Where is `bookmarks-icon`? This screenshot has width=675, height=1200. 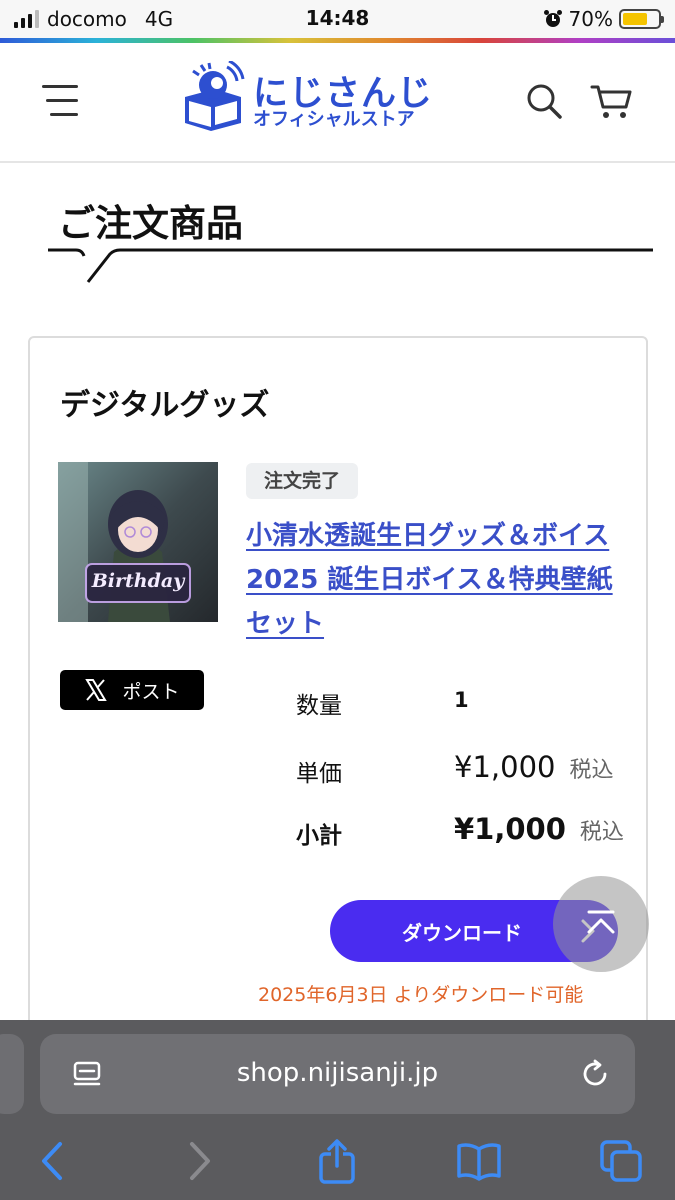
bookmarks-icon is located at coordinates (479, 1161).